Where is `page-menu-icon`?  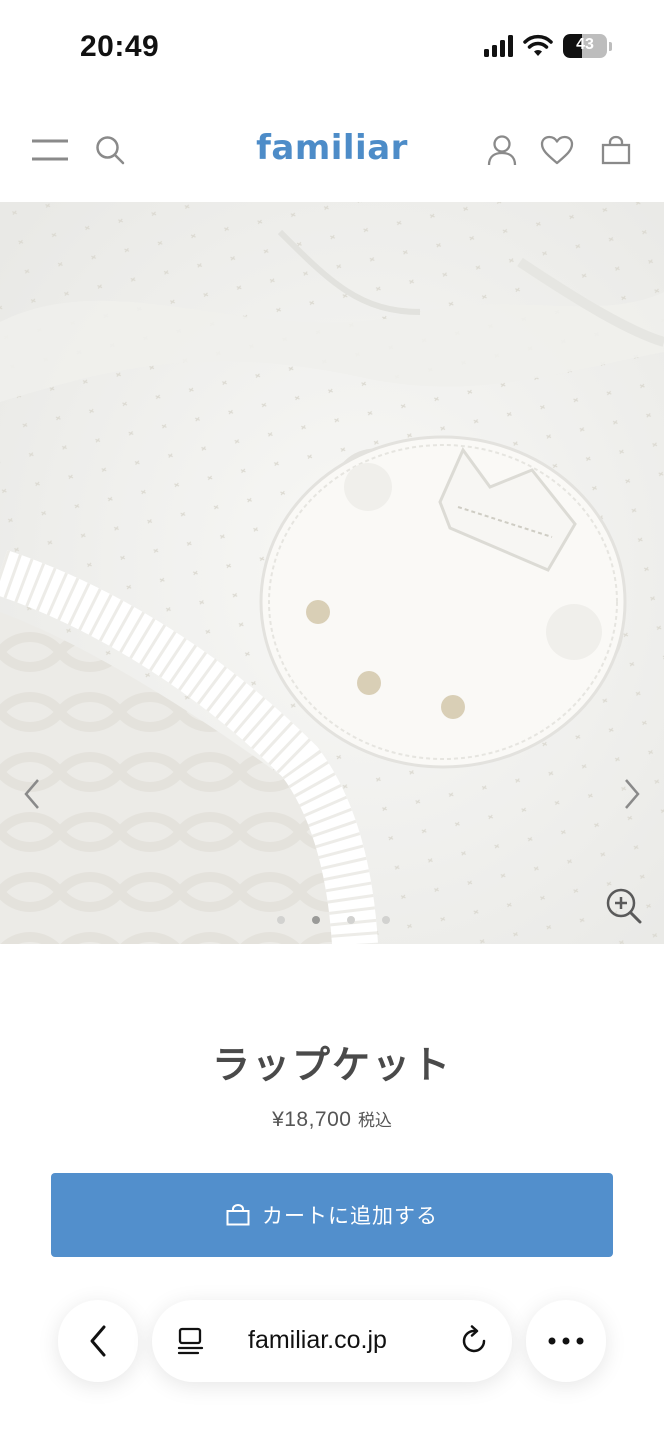
page-menu-icon is located at coordinates (191, 1341).